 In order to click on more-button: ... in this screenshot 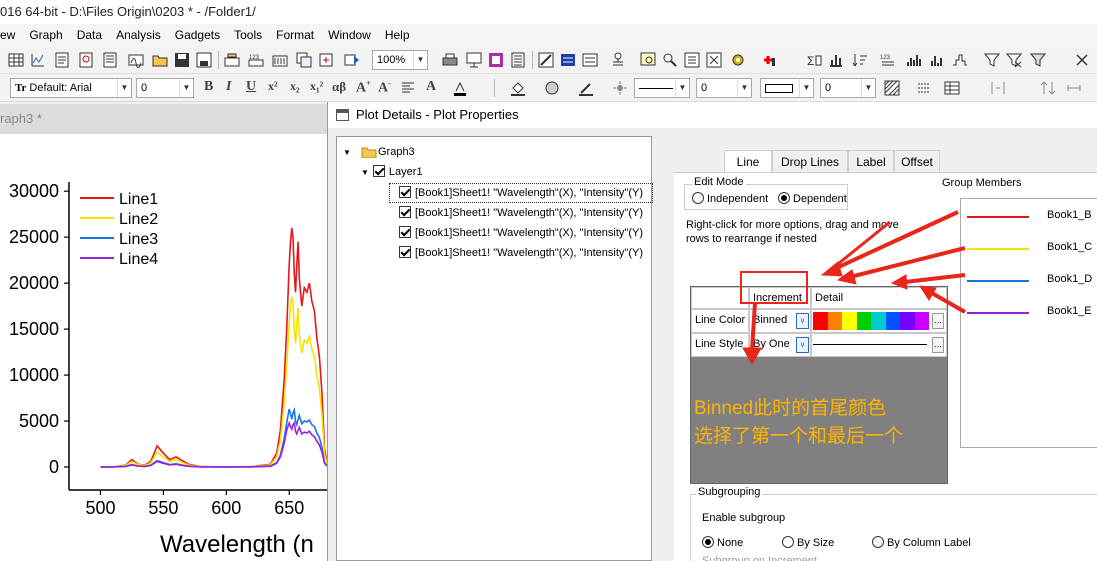, I will do `click(938, 321)`.